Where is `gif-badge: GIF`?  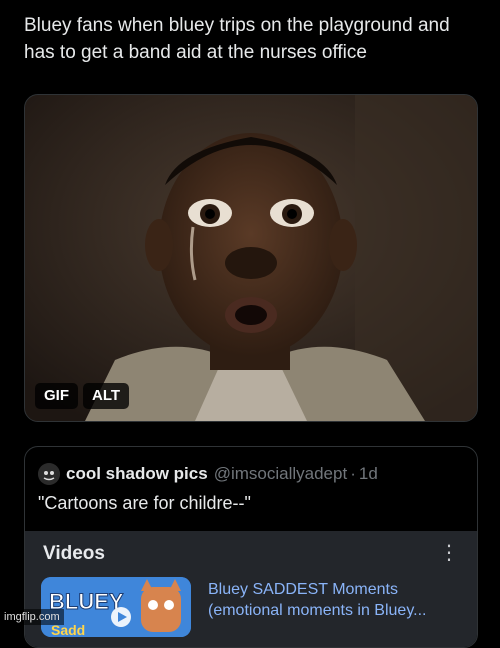 gif-badge: GIF is located at coordinates (56, 396).